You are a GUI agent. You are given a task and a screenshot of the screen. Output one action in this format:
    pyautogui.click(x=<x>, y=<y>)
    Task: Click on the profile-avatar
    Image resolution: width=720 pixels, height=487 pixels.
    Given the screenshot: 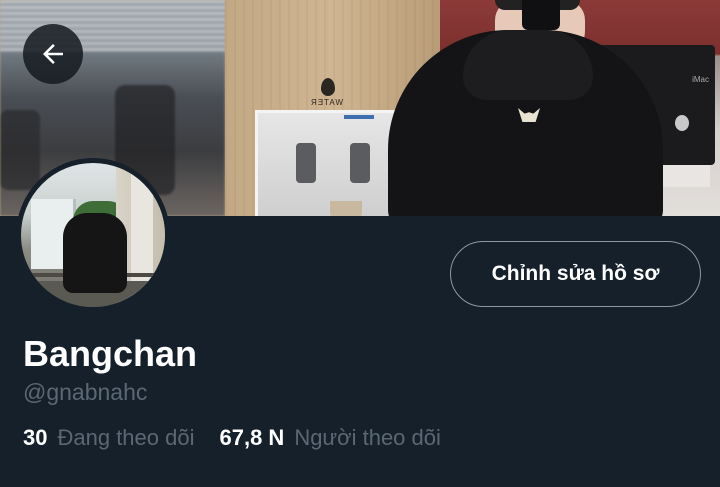 What is the action you would take?
    pyautogui.click(x=93, y=235)
    